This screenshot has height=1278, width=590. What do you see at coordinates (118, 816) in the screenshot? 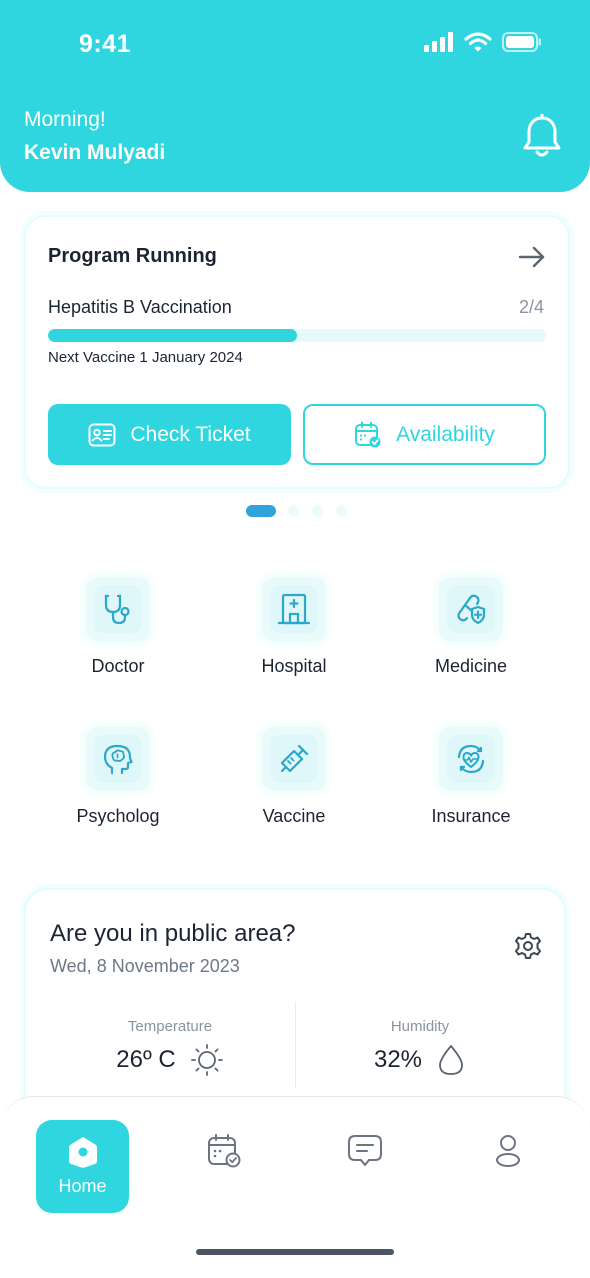
I see `service-label: Psycholog` at bounding box center [118, 816].